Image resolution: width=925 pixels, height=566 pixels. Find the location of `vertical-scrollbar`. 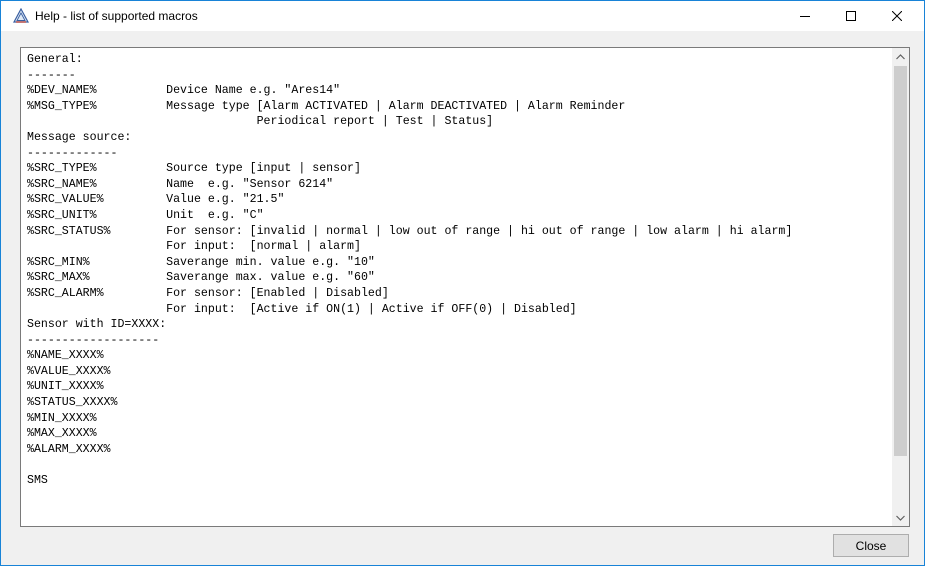

vertical-scrollbar is located at coordinates (900, 287).